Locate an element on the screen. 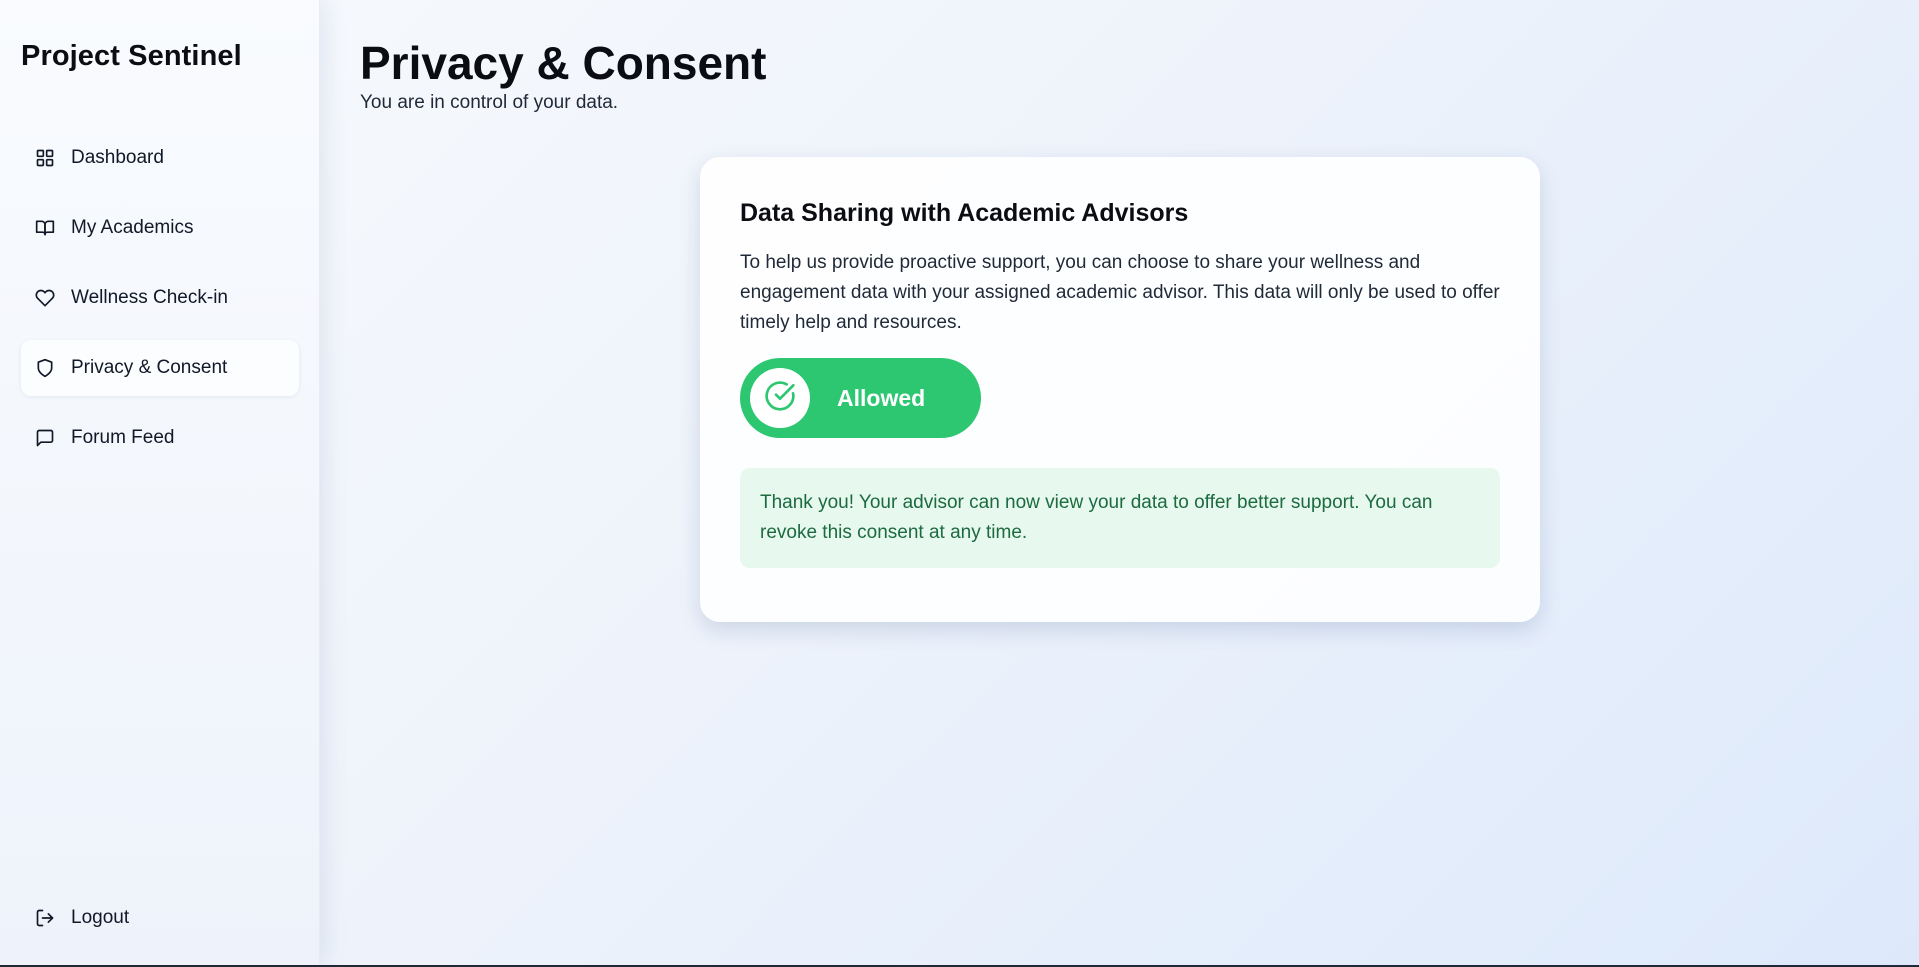 The image size is (1919, 967). toggle-knob is located at coordinates (780, 398).